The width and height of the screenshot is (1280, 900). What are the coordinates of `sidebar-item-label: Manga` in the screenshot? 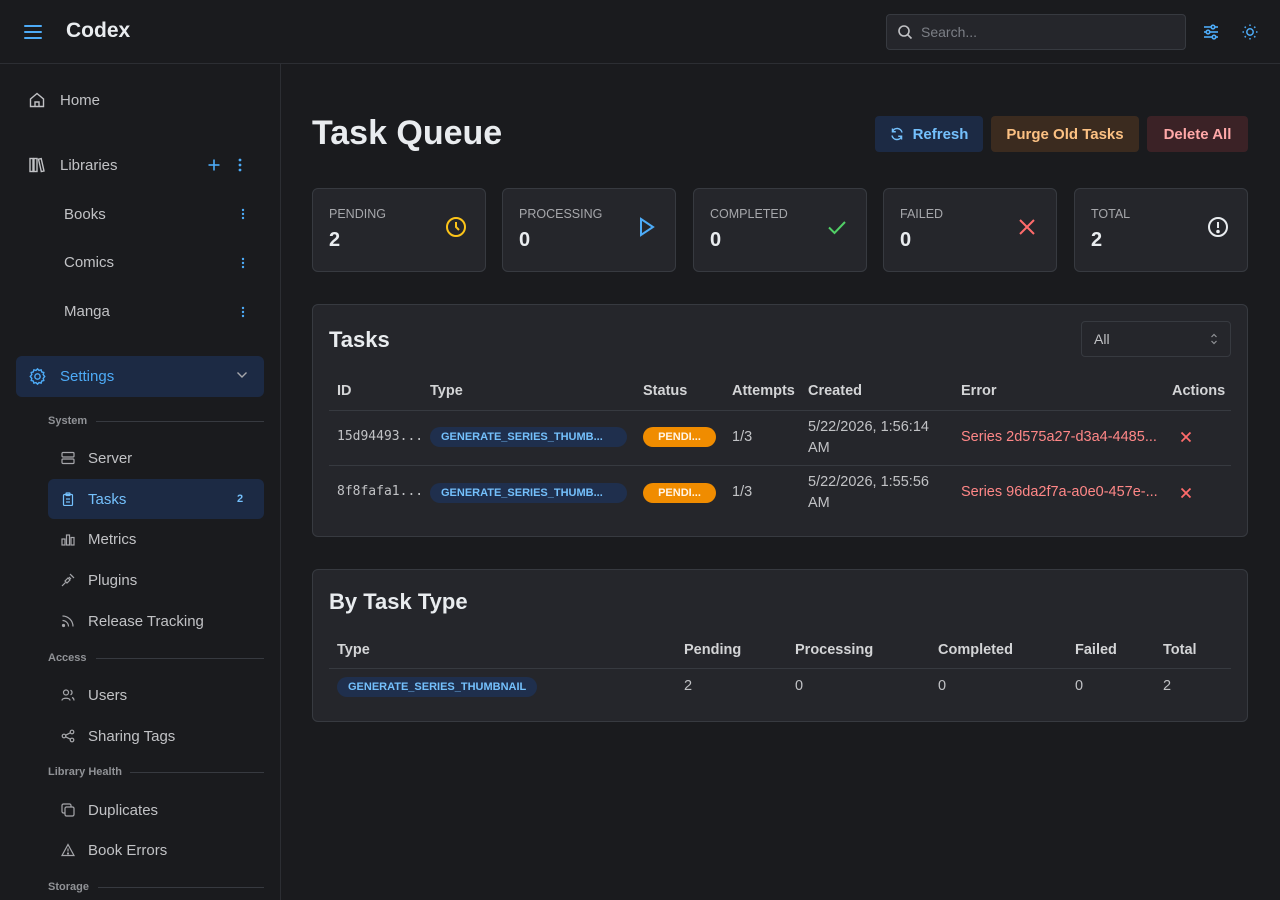 It's located at (87, 311).